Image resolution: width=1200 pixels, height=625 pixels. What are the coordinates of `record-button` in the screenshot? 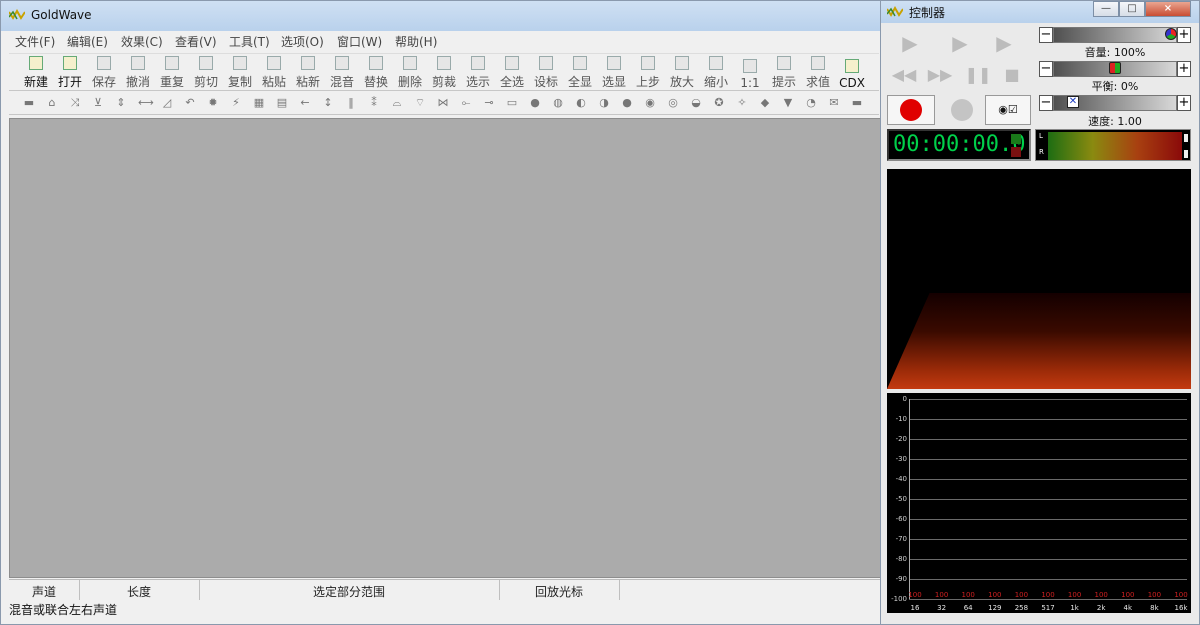 It's located at (911, 110).